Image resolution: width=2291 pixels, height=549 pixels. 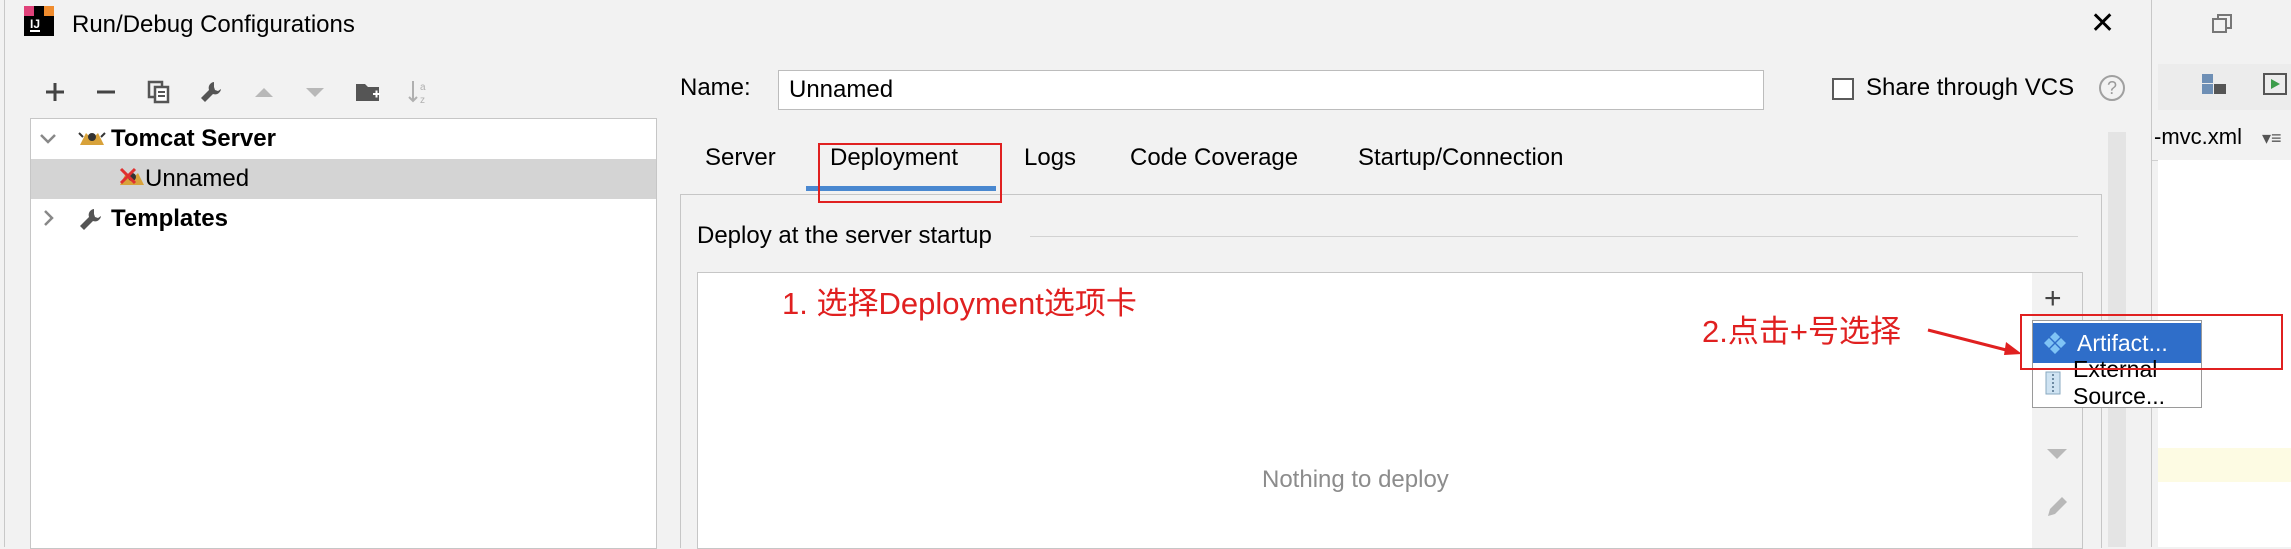 What do you see at coordinates (422, 100) in the screenshot?
I see `svg-text: z` at bounding box center [422, 100].